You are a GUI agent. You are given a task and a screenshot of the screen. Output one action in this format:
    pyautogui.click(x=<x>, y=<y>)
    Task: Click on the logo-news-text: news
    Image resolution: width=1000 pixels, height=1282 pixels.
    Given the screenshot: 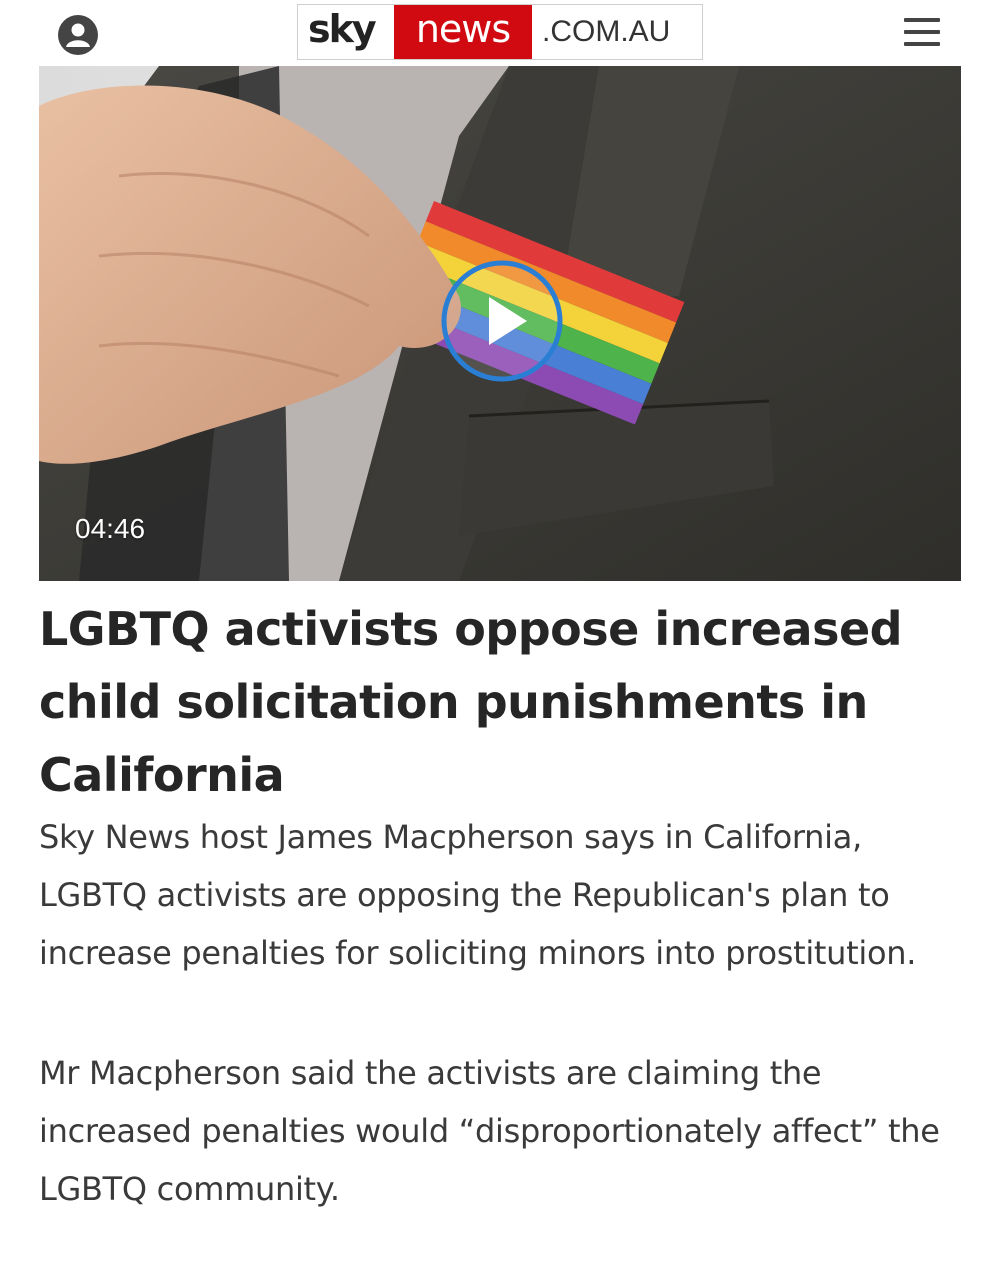 What is the action you would take?
    pyautogui.click(x=463, y=29)
    